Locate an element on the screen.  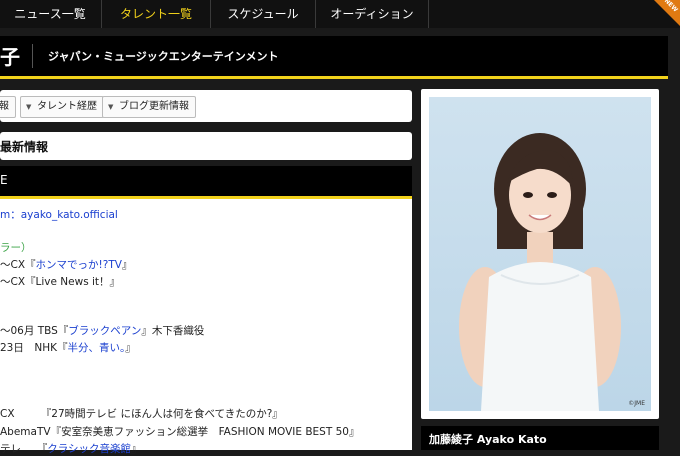
past-program-line: CX 『27時間テレビ にほん人は何を食べてきたのか?』 is located at coordinates (141, 413).